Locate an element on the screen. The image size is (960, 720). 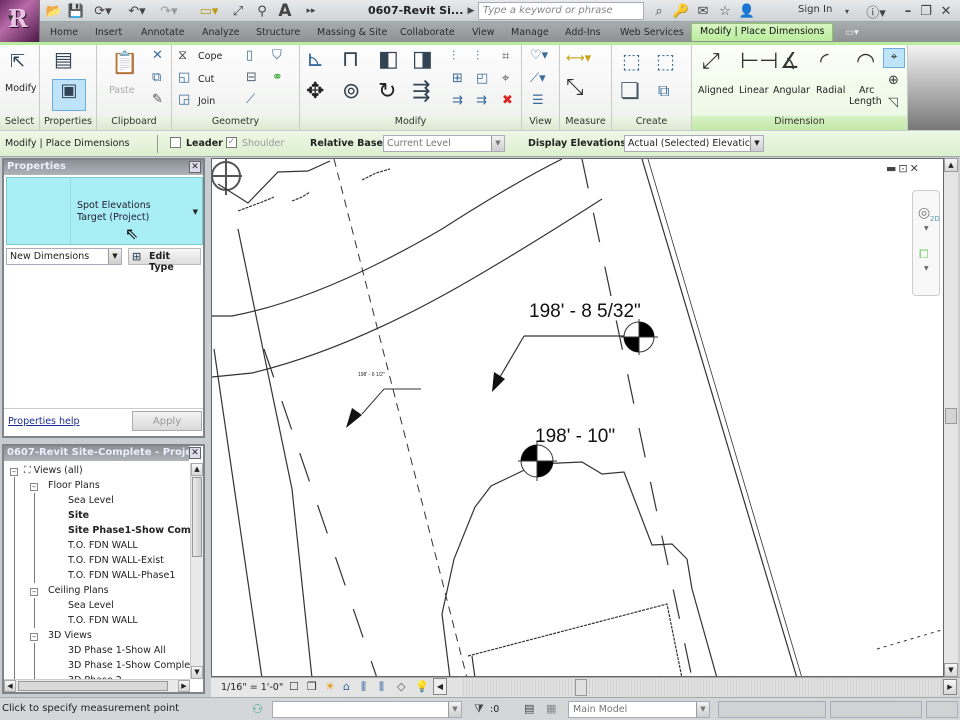
scroll-left-icon: ◀ is located at coordinates (440, 686).